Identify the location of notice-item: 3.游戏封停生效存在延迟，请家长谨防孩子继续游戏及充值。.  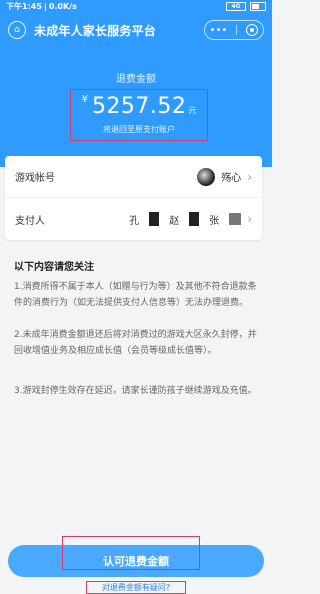
(135, 391).